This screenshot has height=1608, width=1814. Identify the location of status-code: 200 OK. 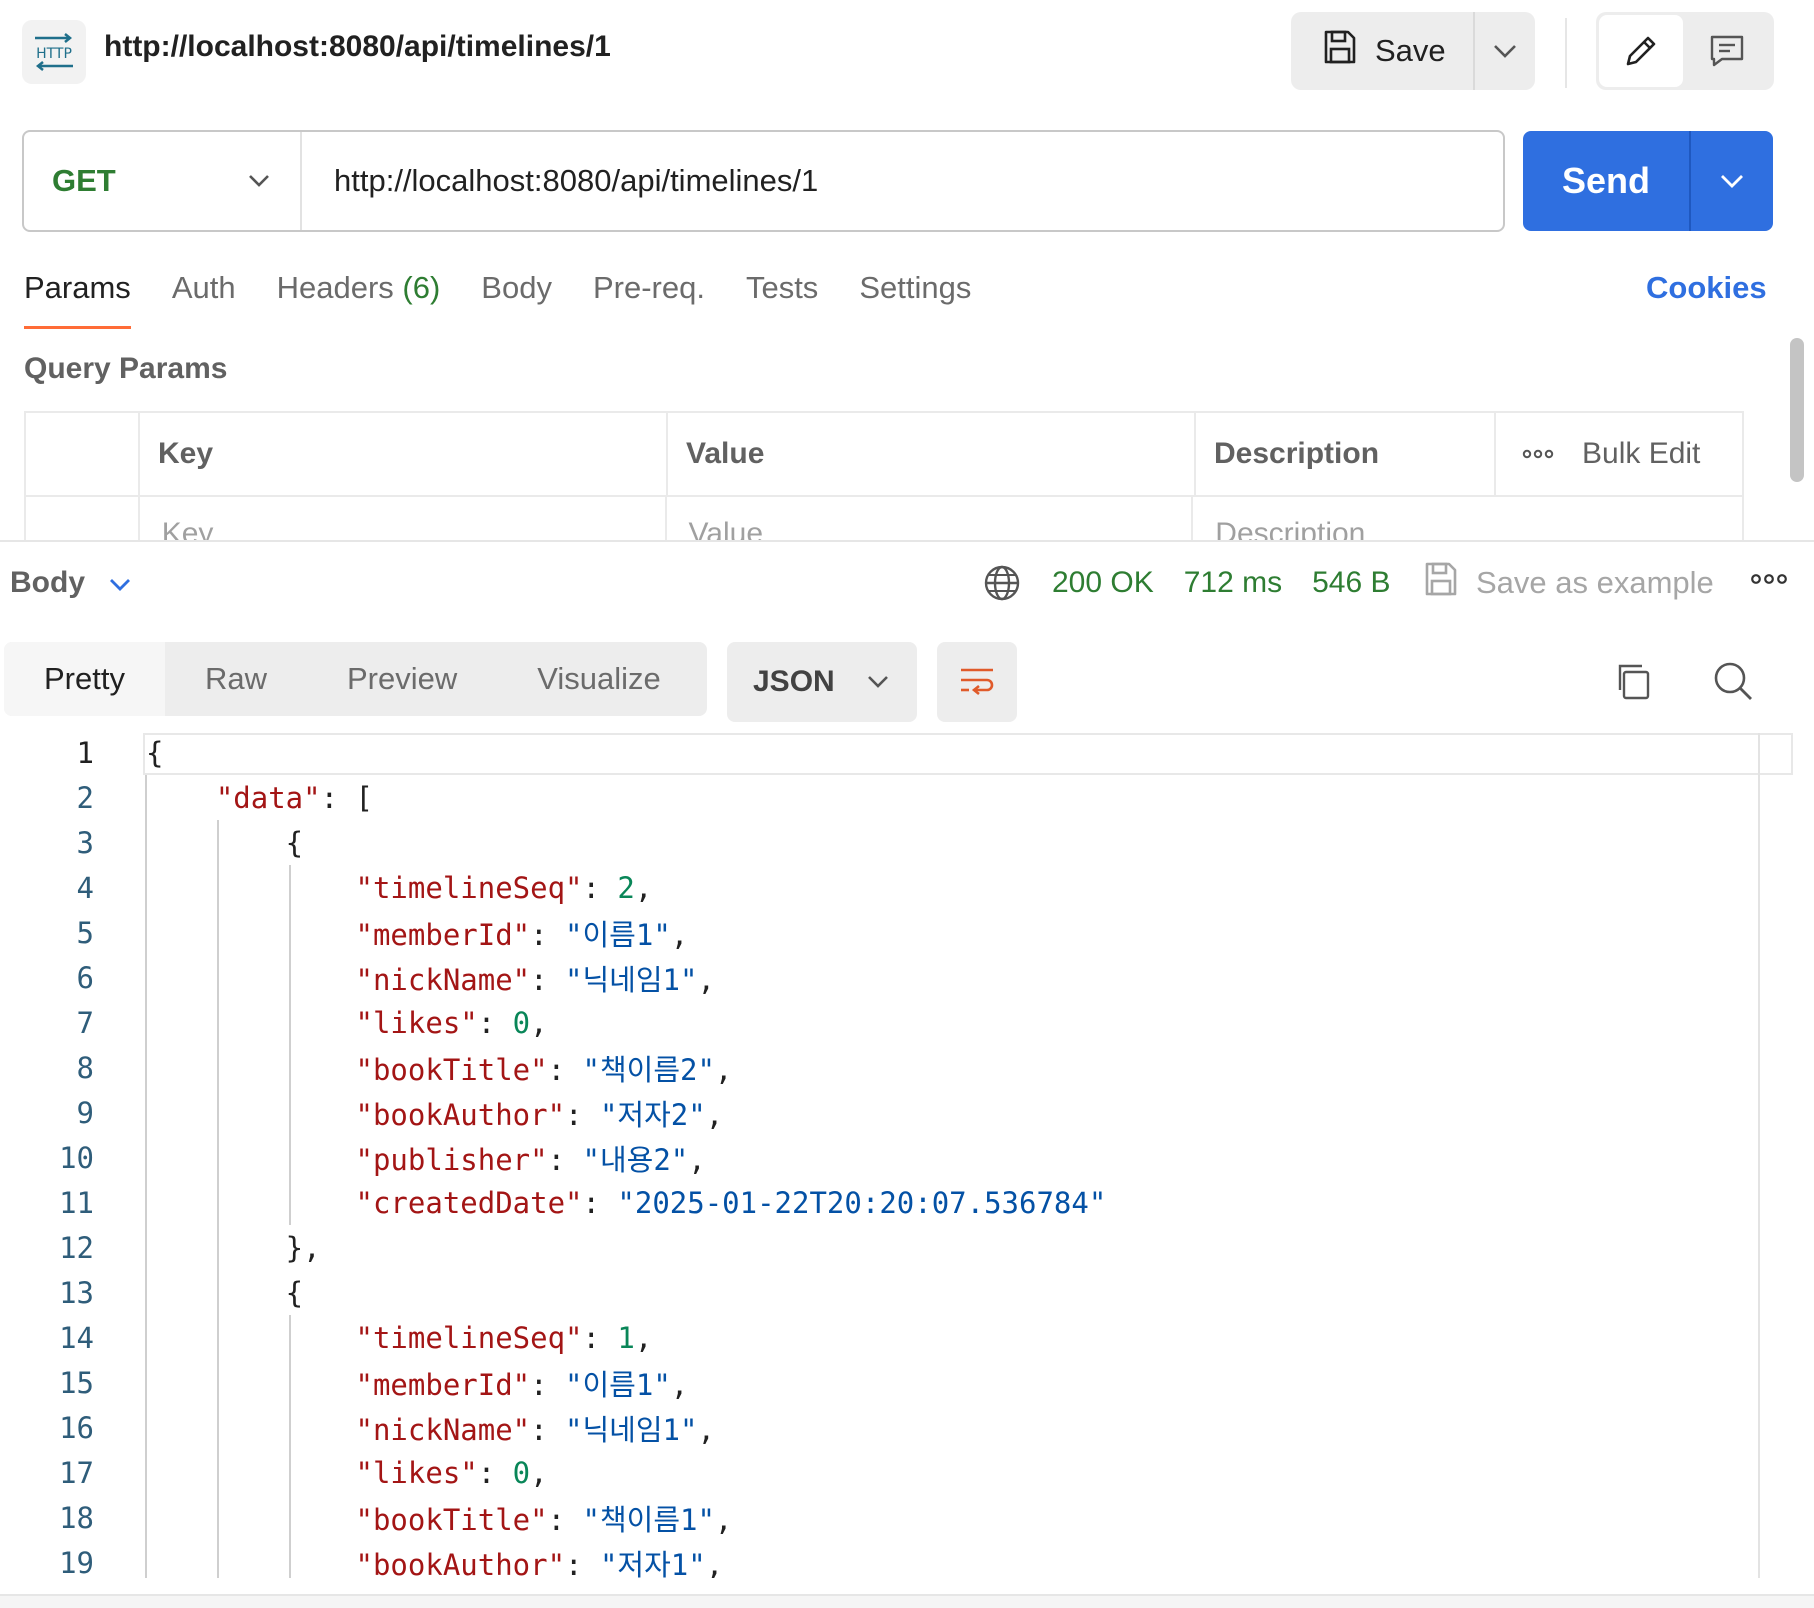
(1103, 583).